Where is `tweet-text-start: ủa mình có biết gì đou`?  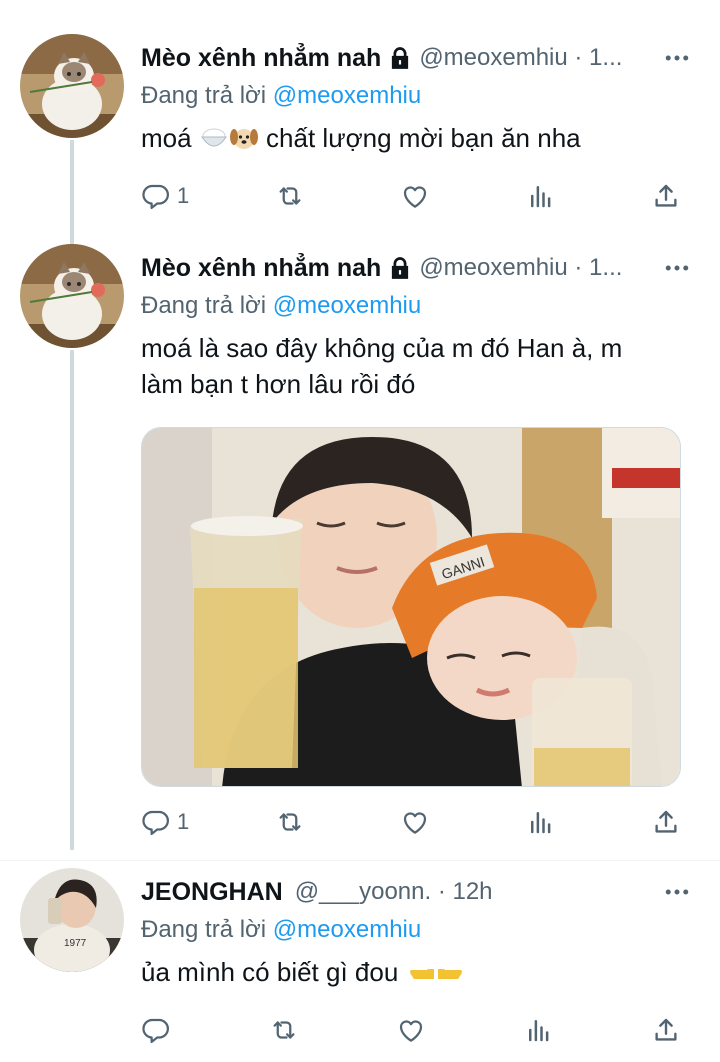 tweet-text-start: ủa mình có biết gì đou is located at coordinates (270, 972).